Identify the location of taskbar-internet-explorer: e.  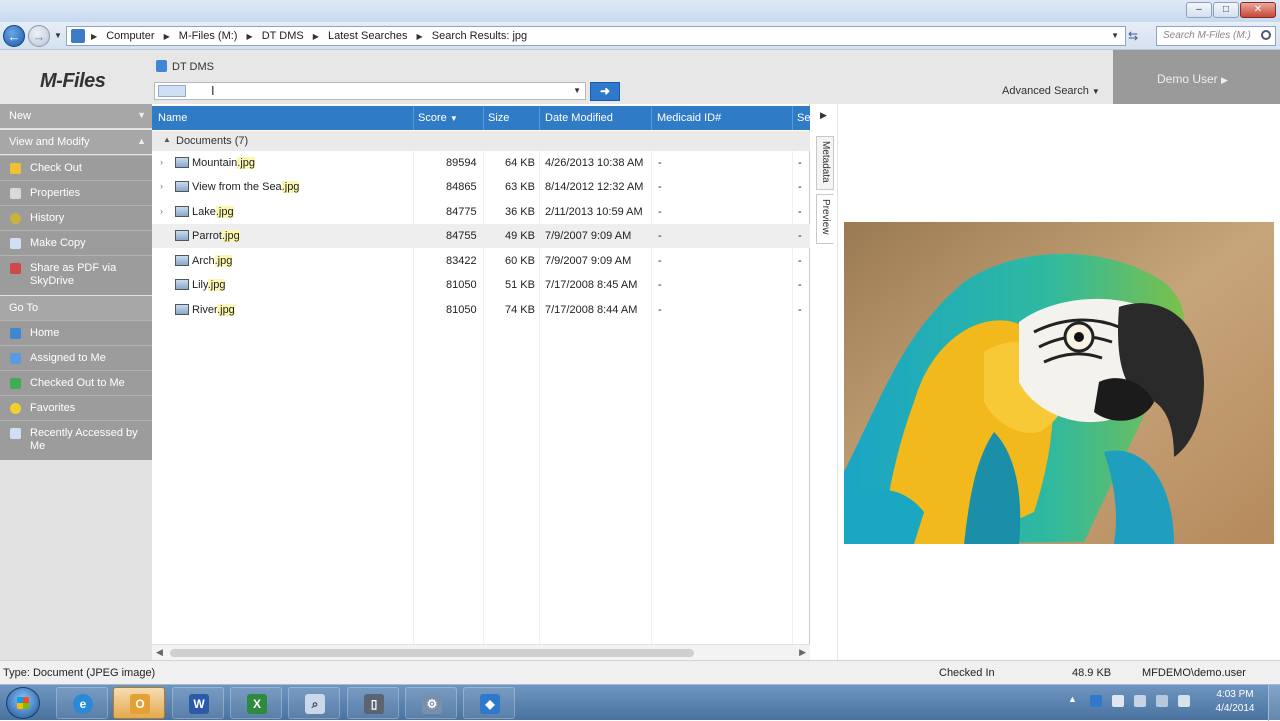
(82, 703).